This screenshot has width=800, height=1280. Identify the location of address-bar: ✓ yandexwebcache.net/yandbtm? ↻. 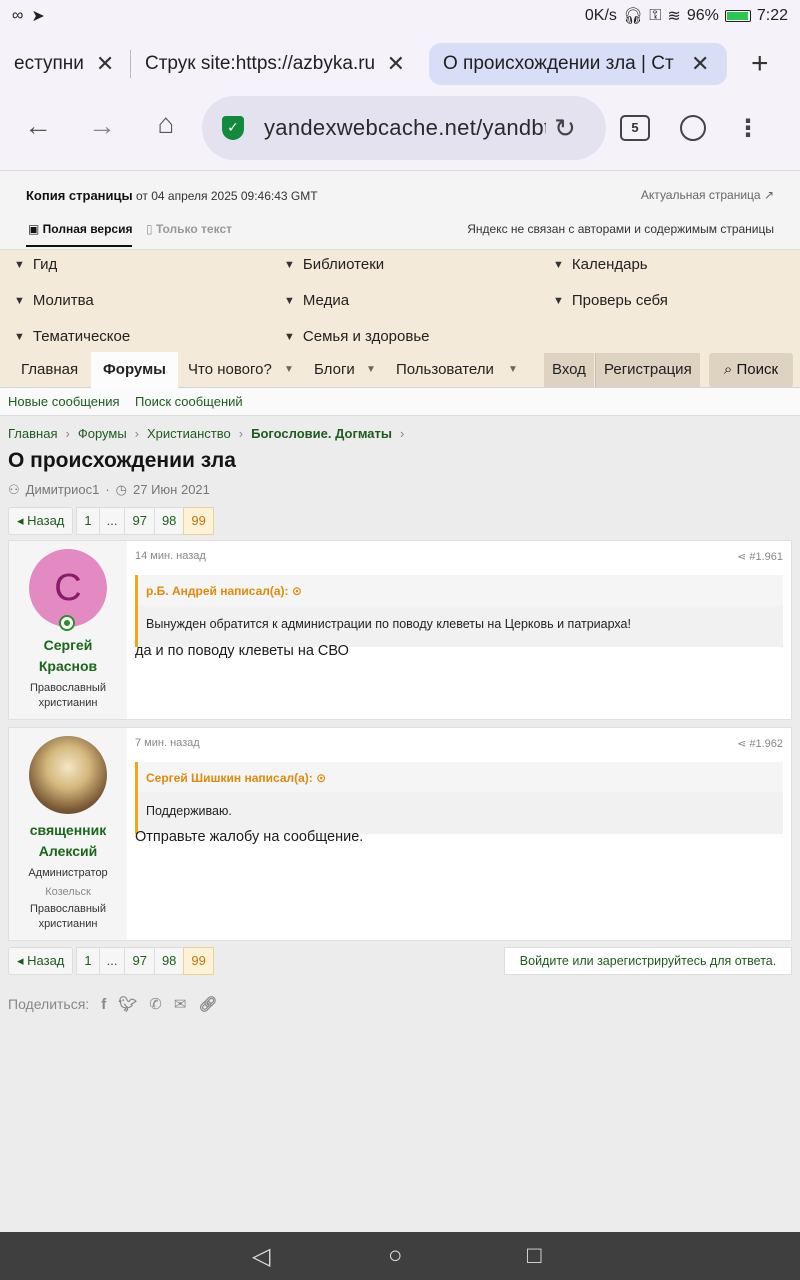
(404, 128).